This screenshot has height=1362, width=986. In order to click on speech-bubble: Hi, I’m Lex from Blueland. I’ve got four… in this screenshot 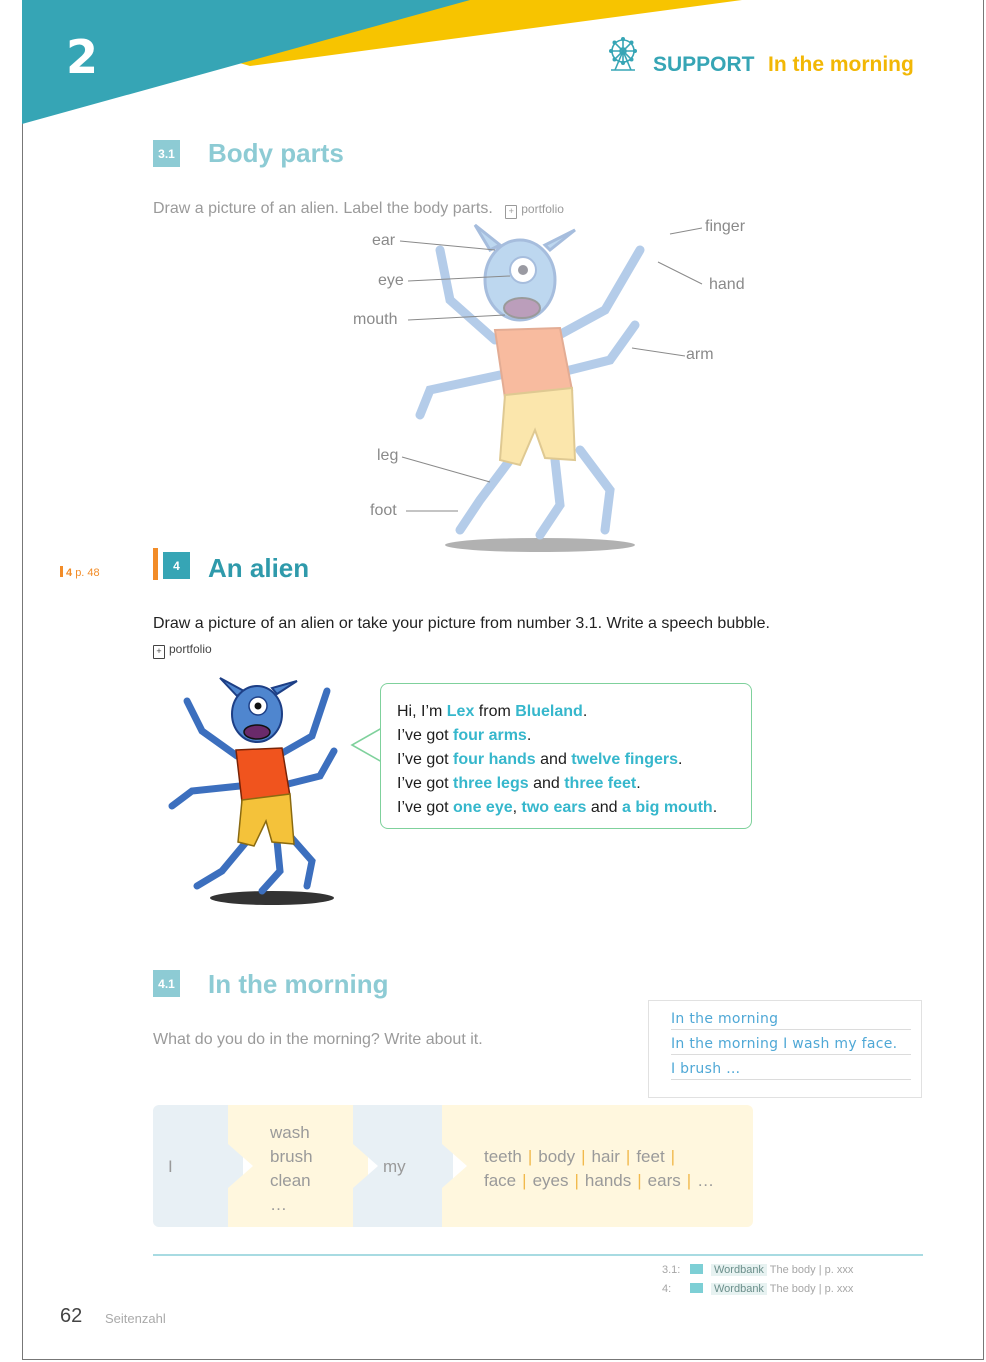, I will do `click(566, 756)`.